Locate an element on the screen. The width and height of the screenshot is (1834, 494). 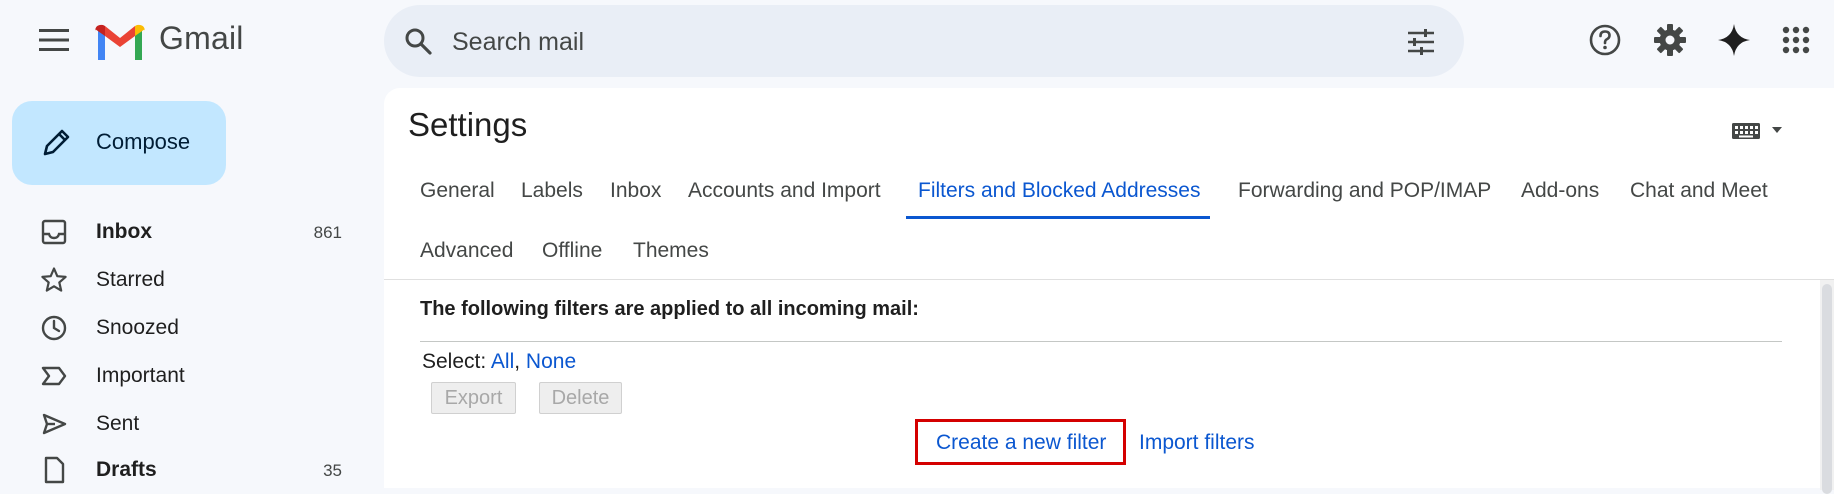
help-icon is located at coordinates (1605, 40).